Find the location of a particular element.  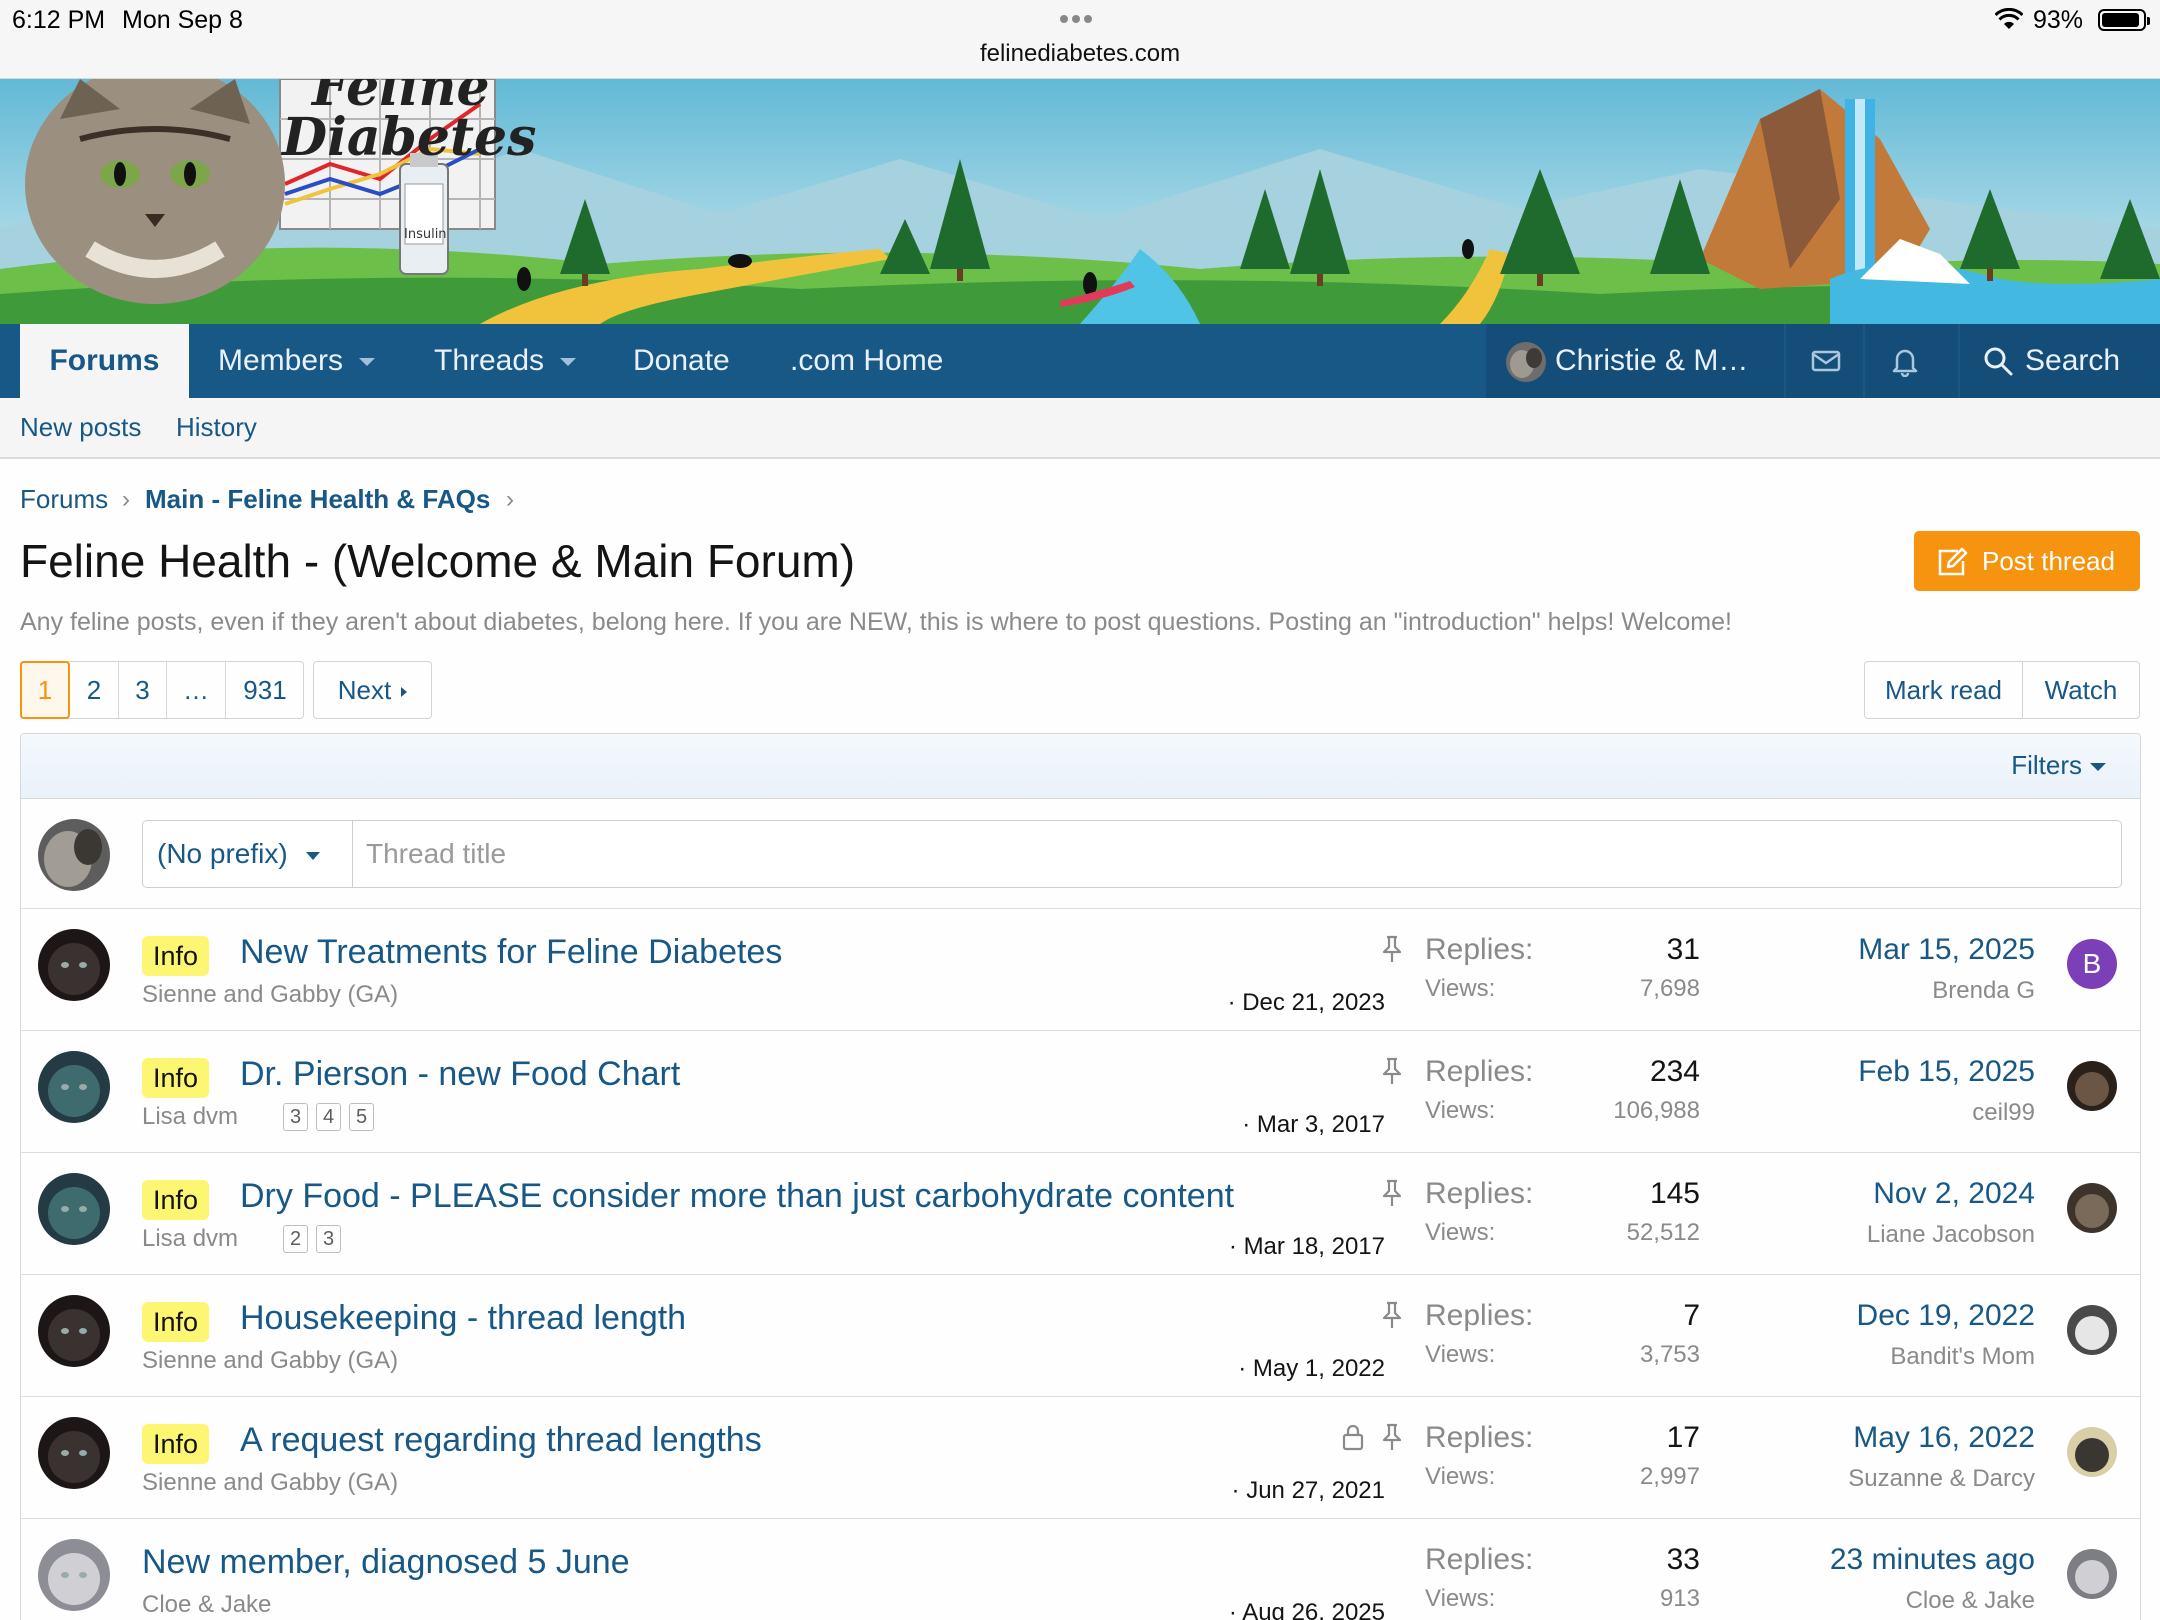

last-post-user: Bandit's Mom is located at coordinates (1962, 1357).